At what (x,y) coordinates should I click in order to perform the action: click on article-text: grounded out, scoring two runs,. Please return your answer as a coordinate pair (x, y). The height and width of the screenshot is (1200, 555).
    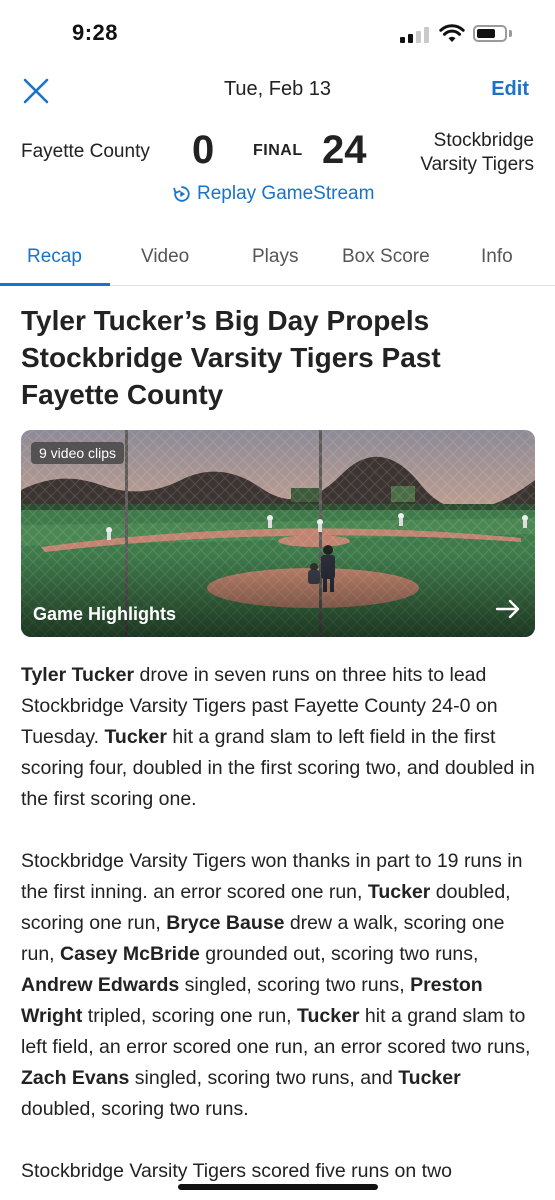
    Looking at the image, I should click on (339, 954).